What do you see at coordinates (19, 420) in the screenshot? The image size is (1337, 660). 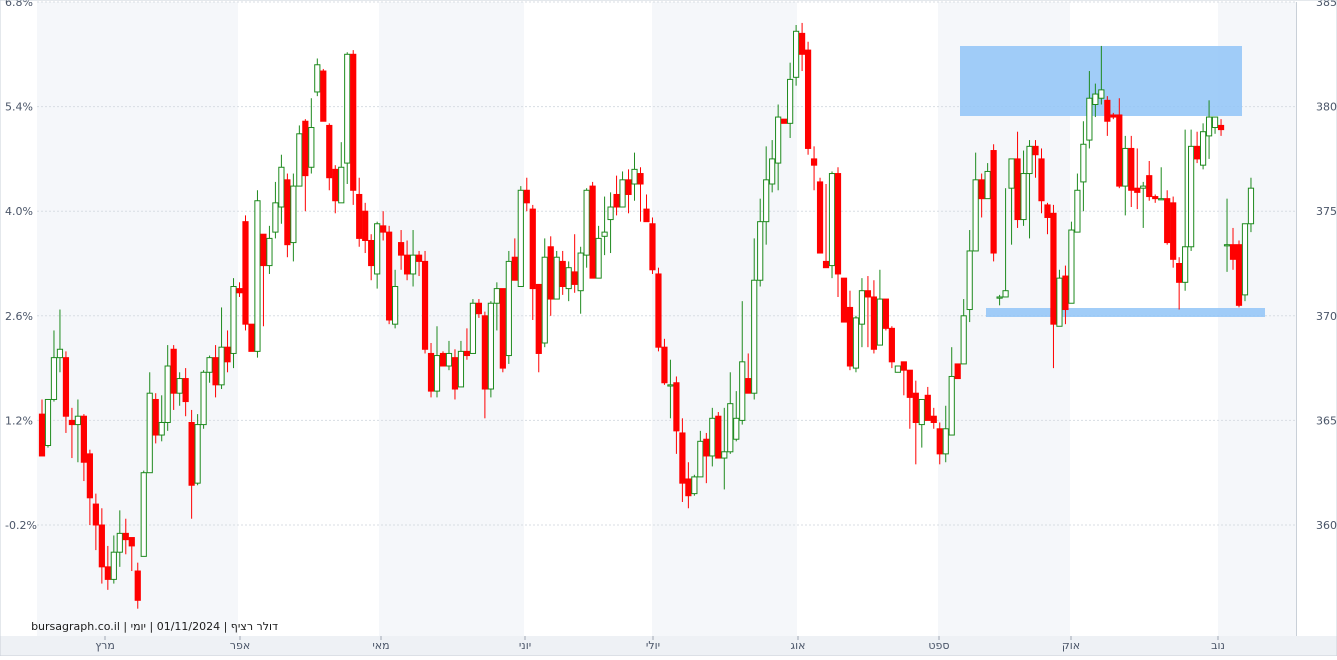 I see `left-axis-tick-label: 1.2%` at bounding box center [19, 420].